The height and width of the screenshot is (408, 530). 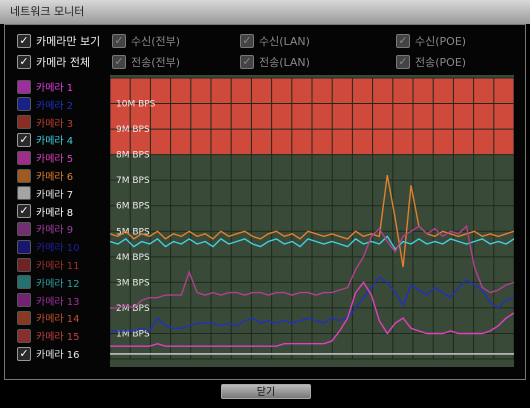 What do you see at coordinates (266, 391) in the screenshot?
I see `close-button: 닫기` at bounding box center [266, 391].